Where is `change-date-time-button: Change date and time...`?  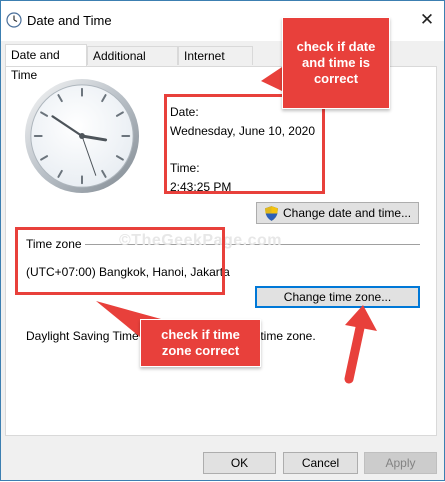
change-date-time-button: Change date and time... is located at coordinates (337, 213).